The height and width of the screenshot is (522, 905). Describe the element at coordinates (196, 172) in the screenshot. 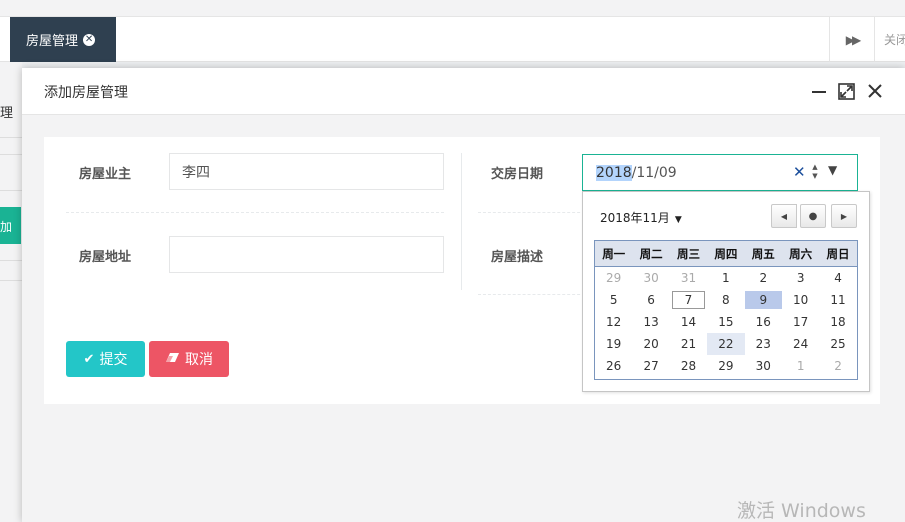

I see `owner-value: 李四` at that location.